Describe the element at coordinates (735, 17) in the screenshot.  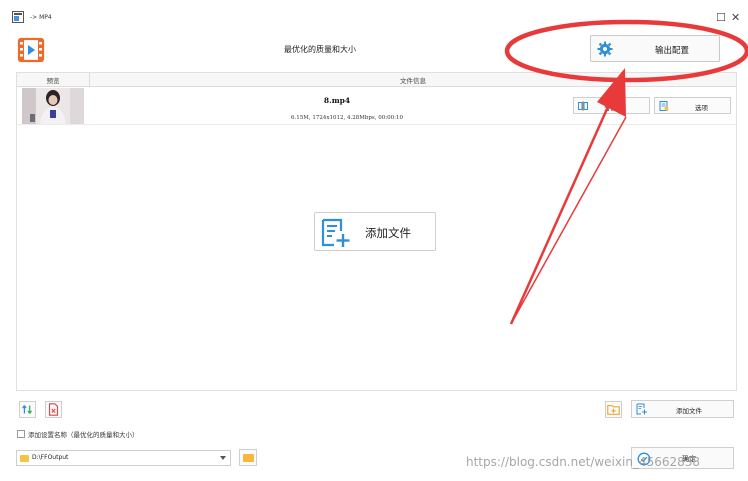
I see `close-button: ✕` at that location.